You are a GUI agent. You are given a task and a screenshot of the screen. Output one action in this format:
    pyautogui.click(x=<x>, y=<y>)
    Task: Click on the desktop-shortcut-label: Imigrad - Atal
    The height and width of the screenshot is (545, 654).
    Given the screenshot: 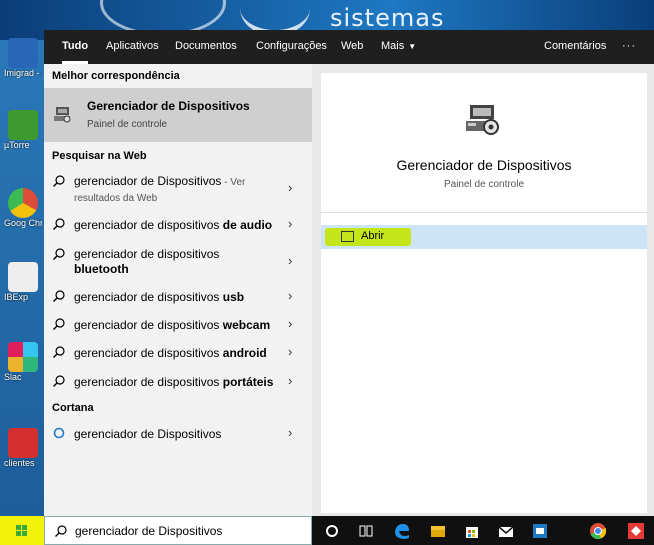 What is the action you would take?
    pyautogui.click(x=23, y=73)
    